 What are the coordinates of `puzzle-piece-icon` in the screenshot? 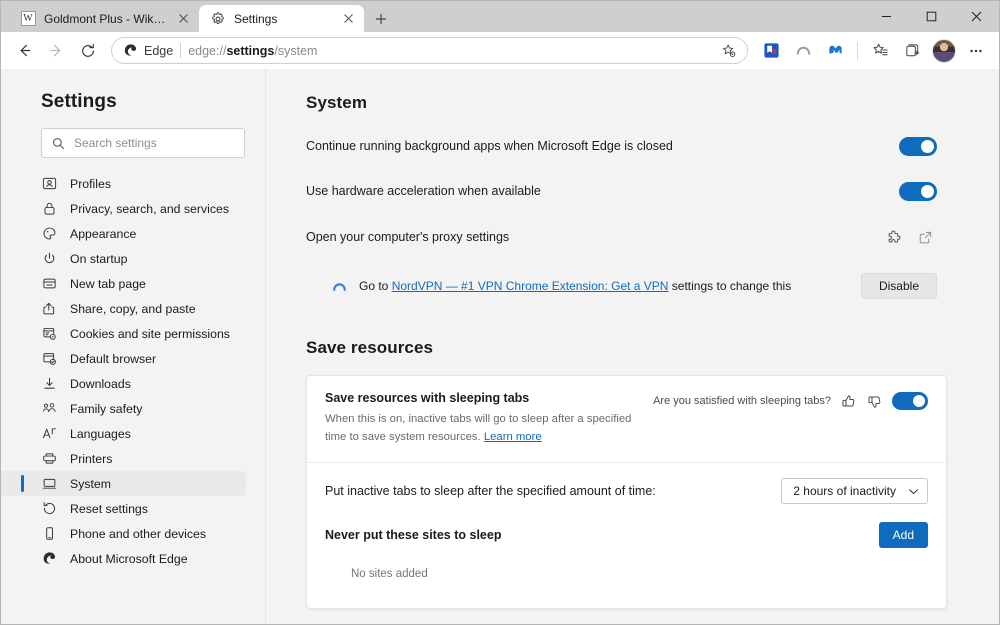 It's located at (895, 237).